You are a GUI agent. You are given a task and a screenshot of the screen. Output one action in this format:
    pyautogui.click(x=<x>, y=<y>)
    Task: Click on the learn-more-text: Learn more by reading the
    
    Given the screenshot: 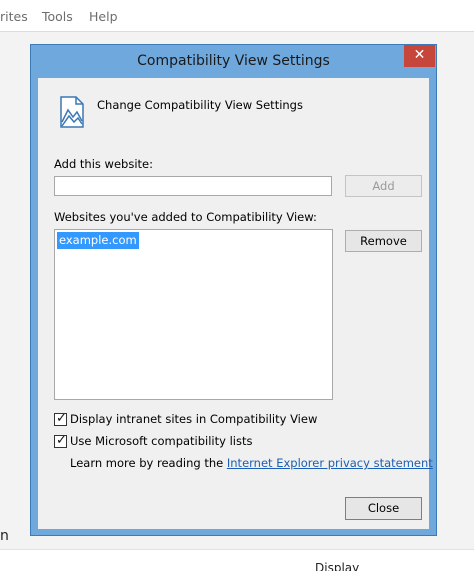 What is the action you would take?
    pyautogui.click(x=147, y=463)
    